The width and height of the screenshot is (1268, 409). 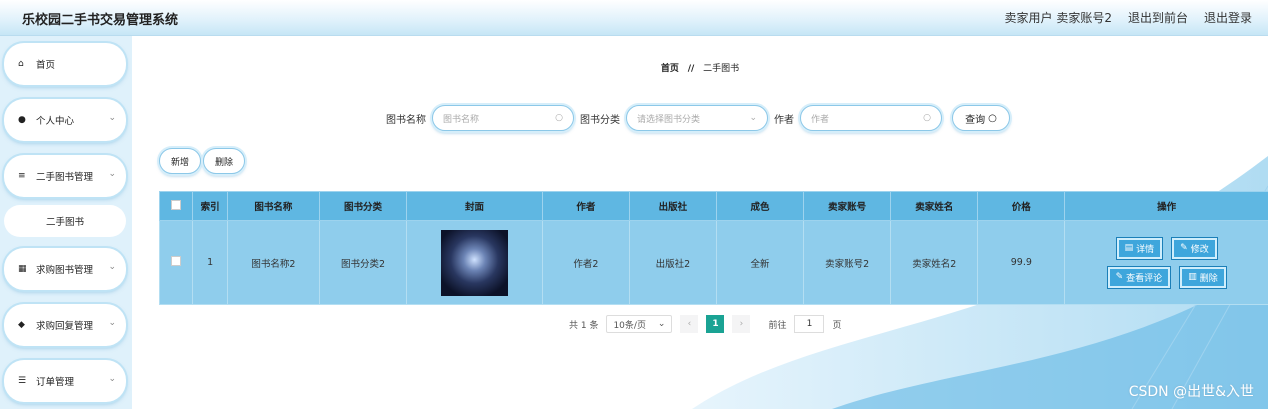 I want to click on sidebar-item-orders: ☰ 订单管理 ⌄, so click(x=65, y=381).